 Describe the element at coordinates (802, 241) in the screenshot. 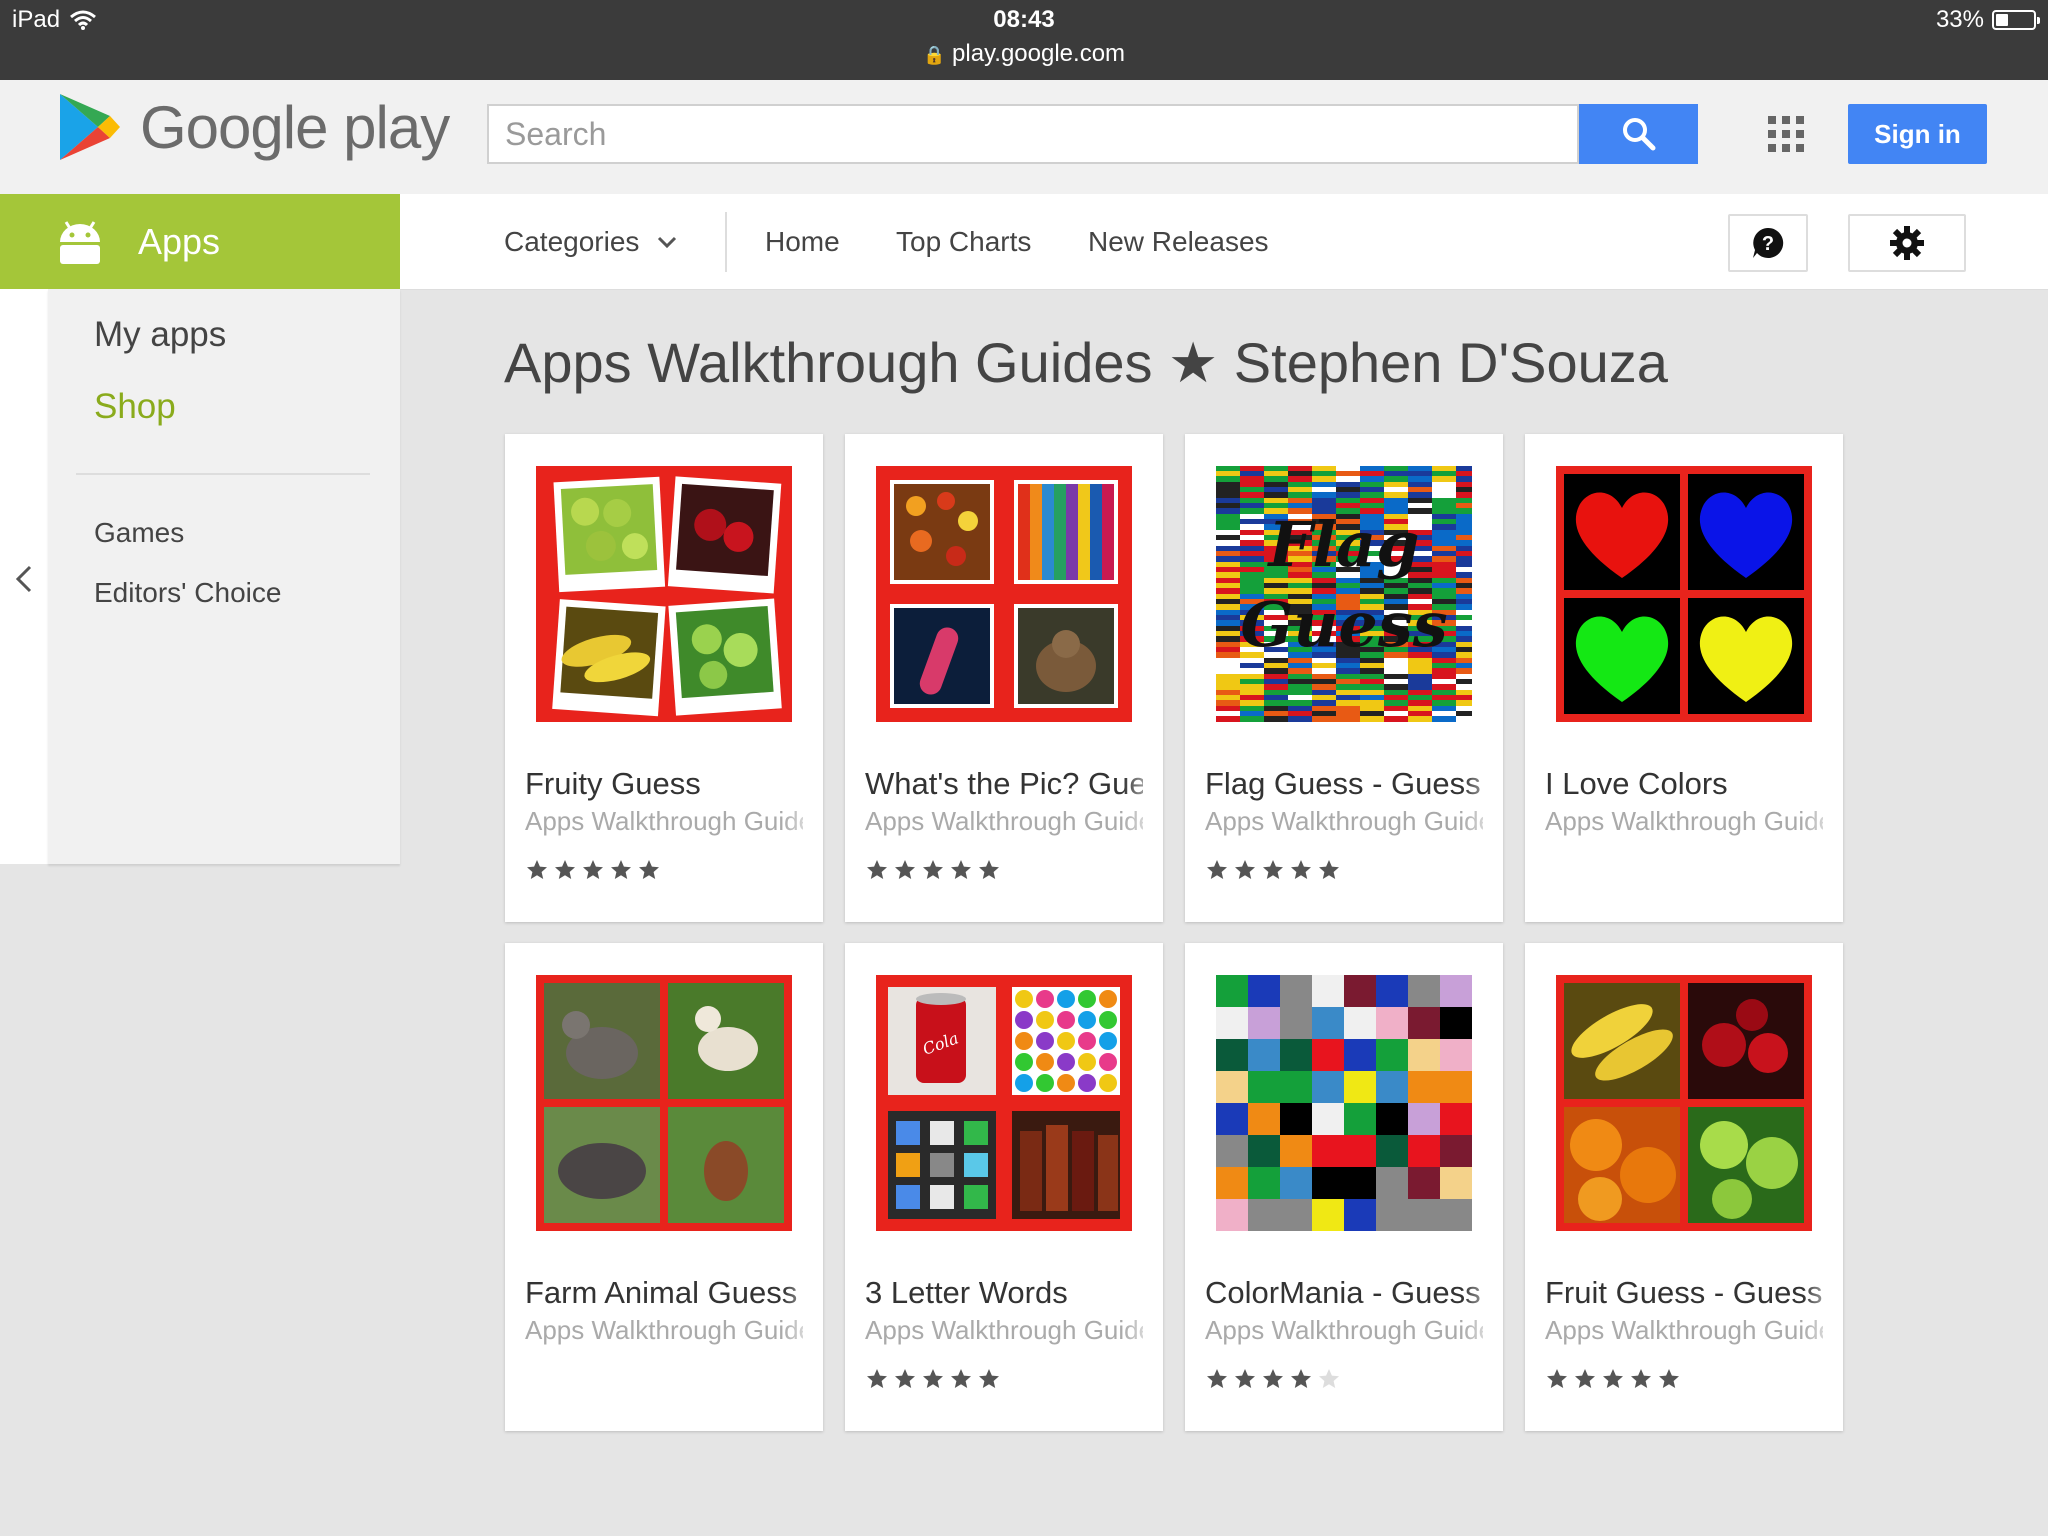

I see `nav-home: Home` at that location.